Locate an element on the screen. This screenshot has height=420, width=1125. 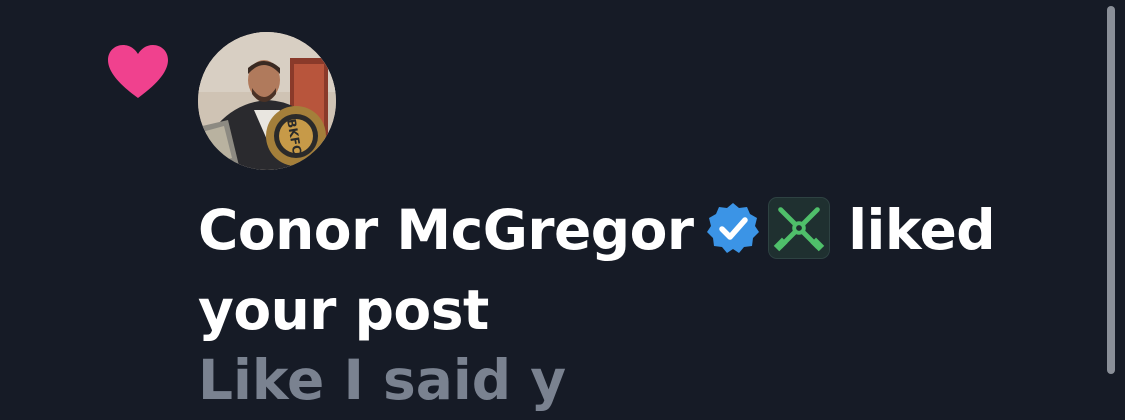
avatar-image: BKFC is located at coordinates (267, 101).